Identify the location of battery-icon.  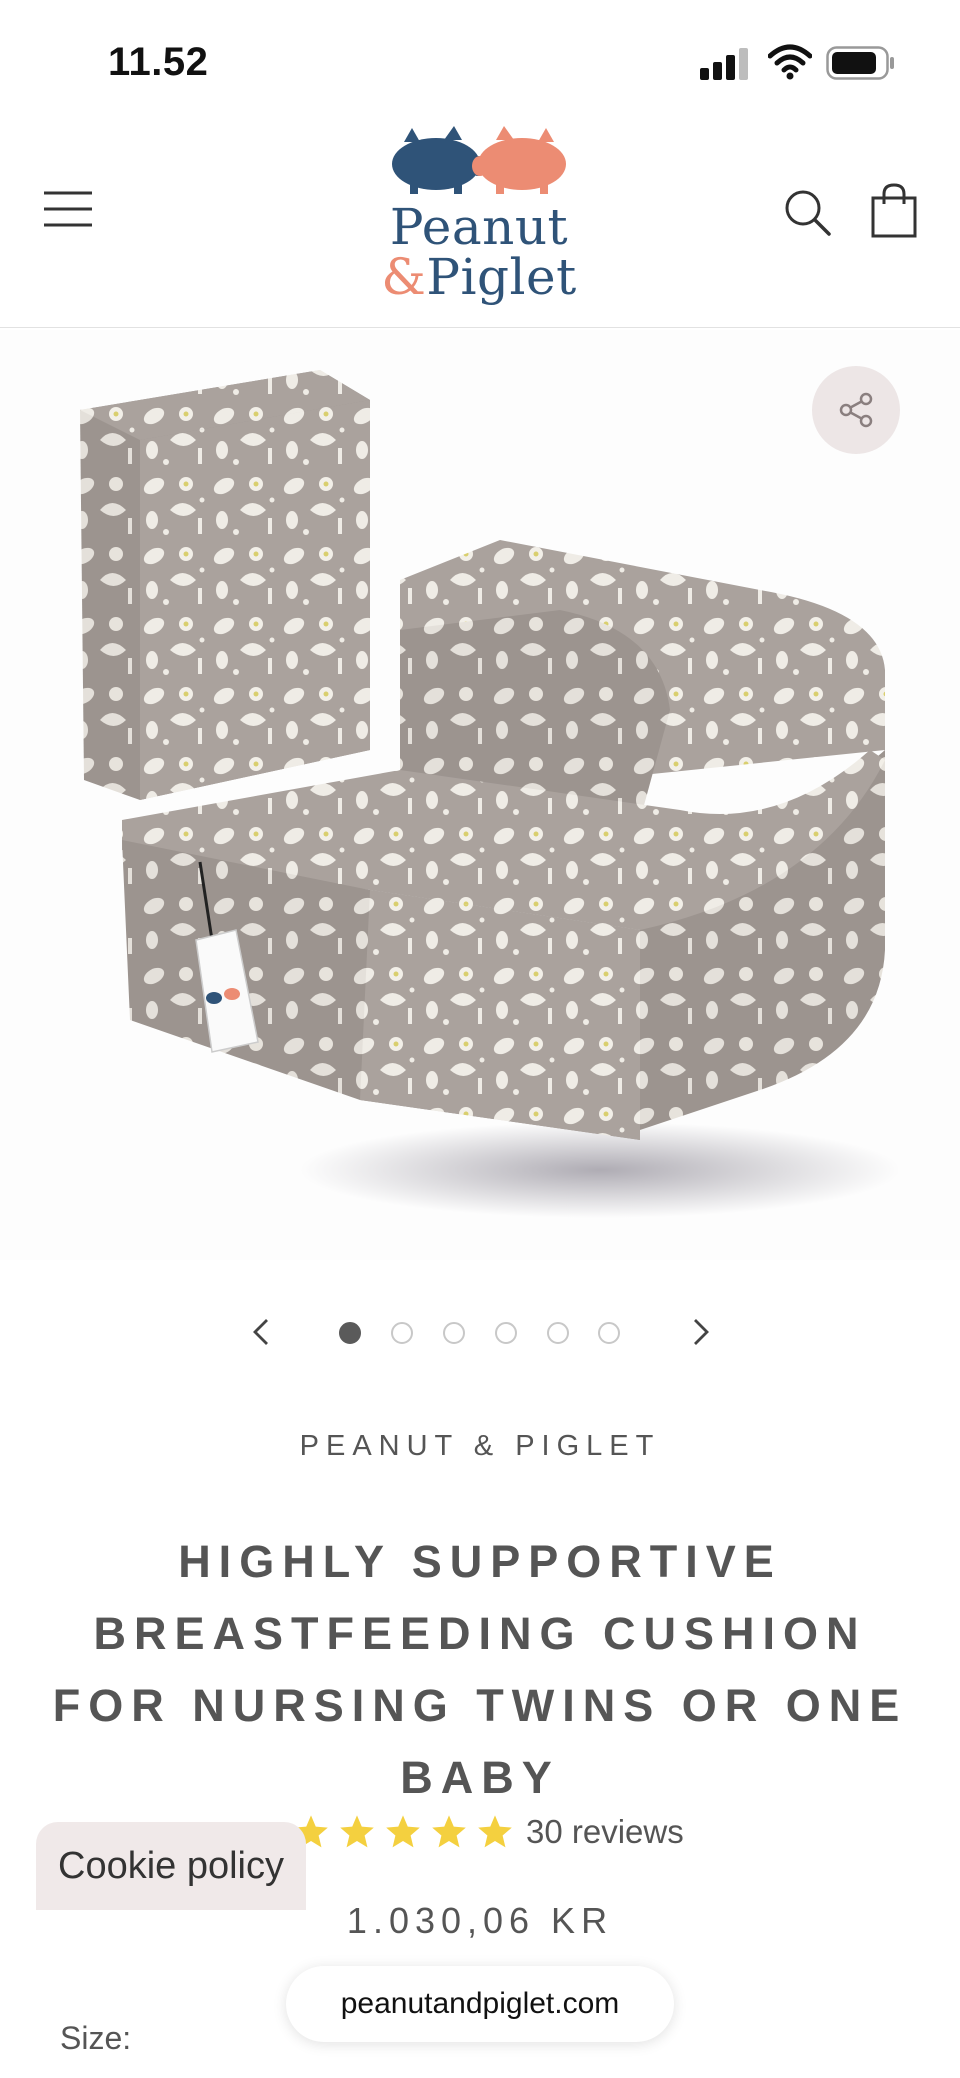
(860, 63).